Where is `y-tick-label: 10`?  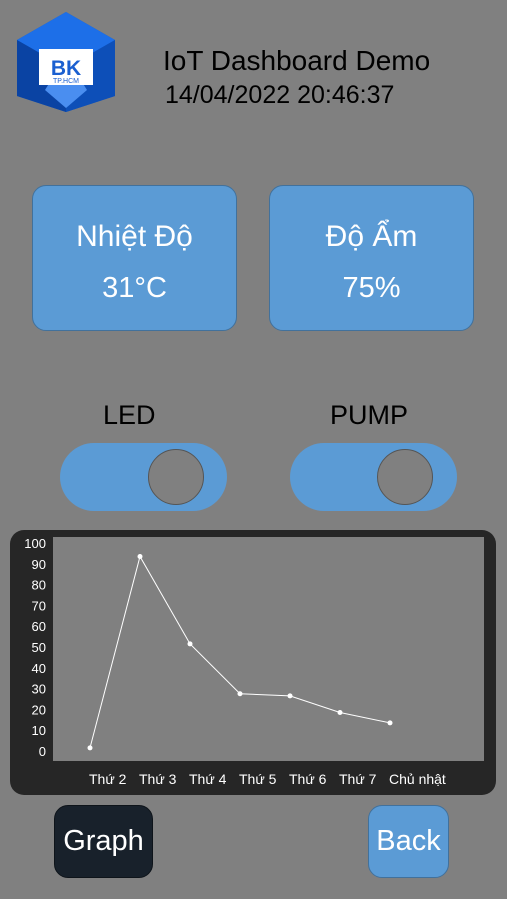
y-tick-label: 10 is located at coordinates (39, 730).